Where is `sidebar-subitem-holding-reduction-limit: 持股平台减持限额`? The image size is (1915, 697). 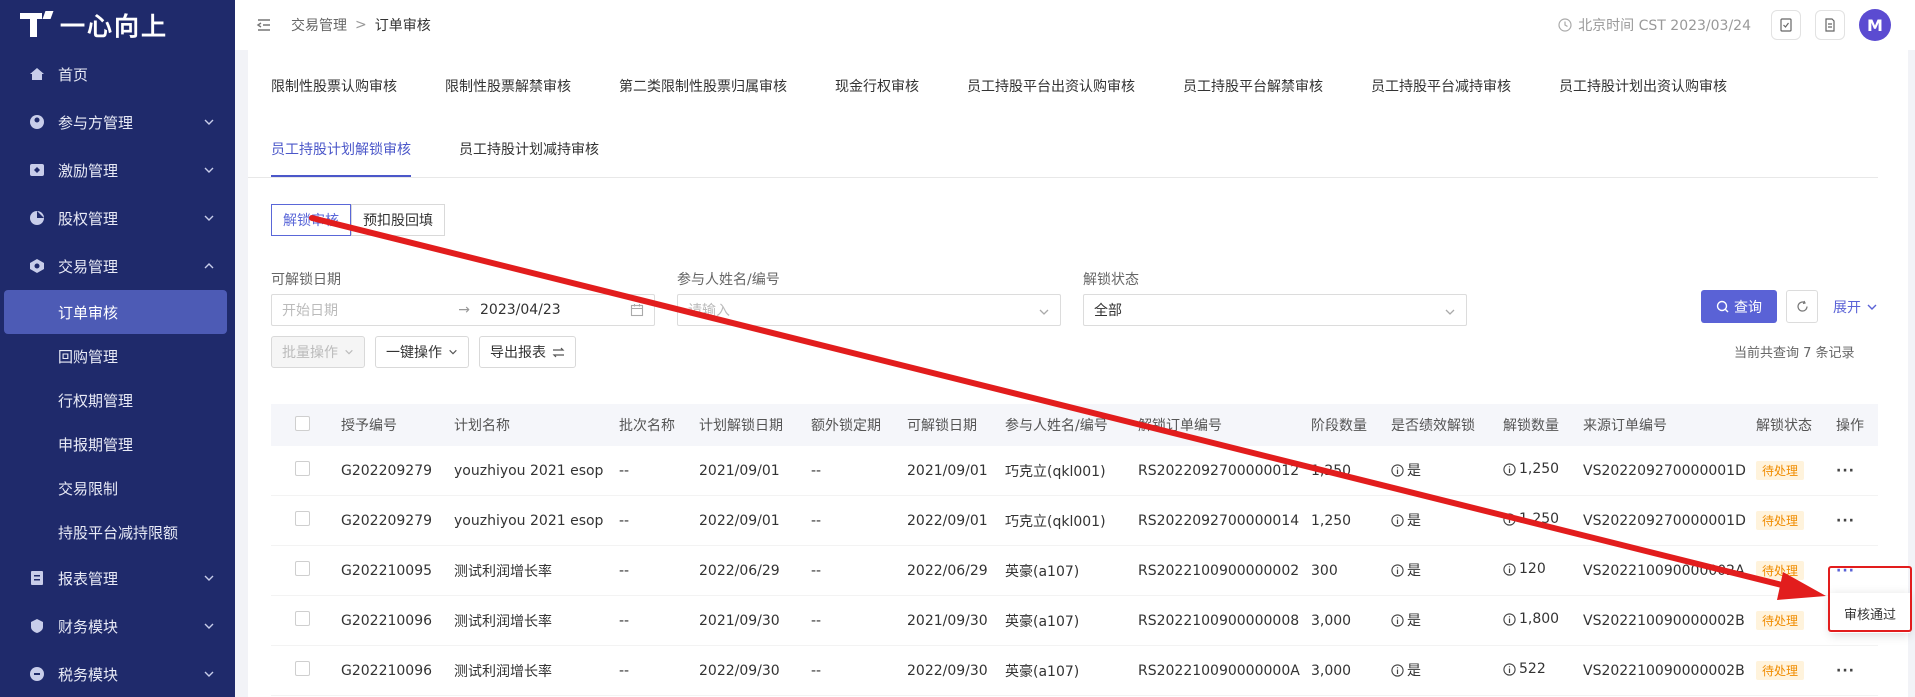 sidebar-subitem-holding-reduction-limit: 持股平台减持限额 is located at coordinates (117, 532).